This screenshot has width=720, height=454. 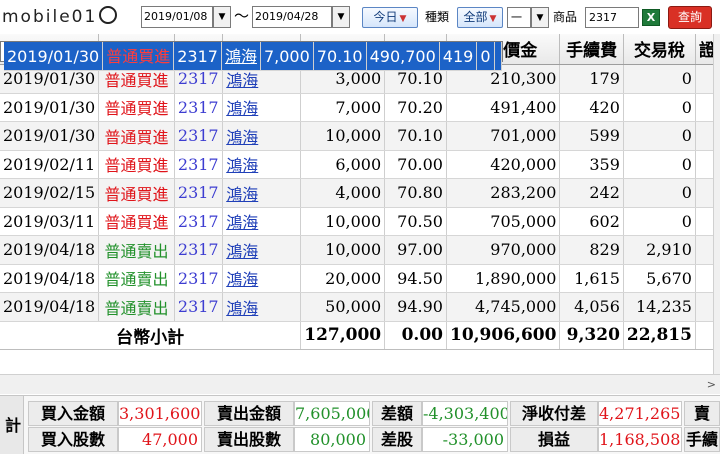 What do you see at coordinates (343, 335) in the screenshot?
I see `total-qty: 127,000` at bounding box center [343, 335].